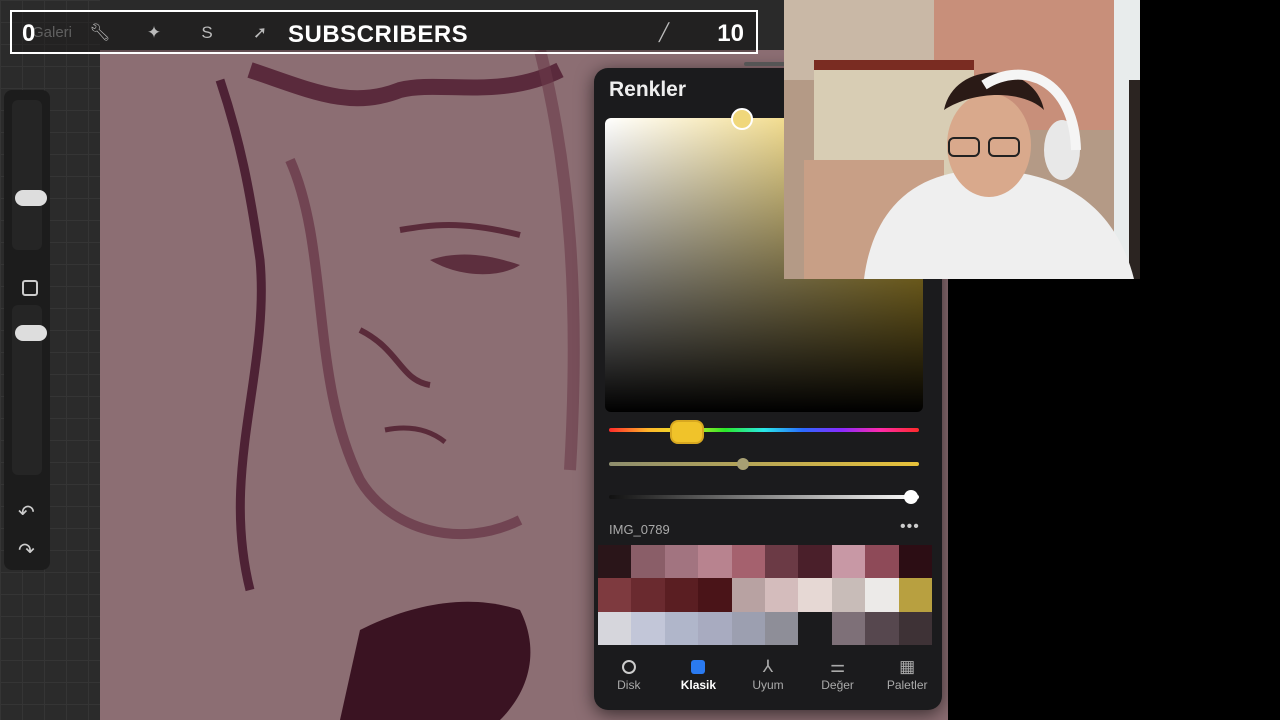 This screenshot has height=720, width=1280. What do you see at coordinates (837, 685) in the screenshot?
I see `tab-label: Değer` at bounding box center [837, 685].